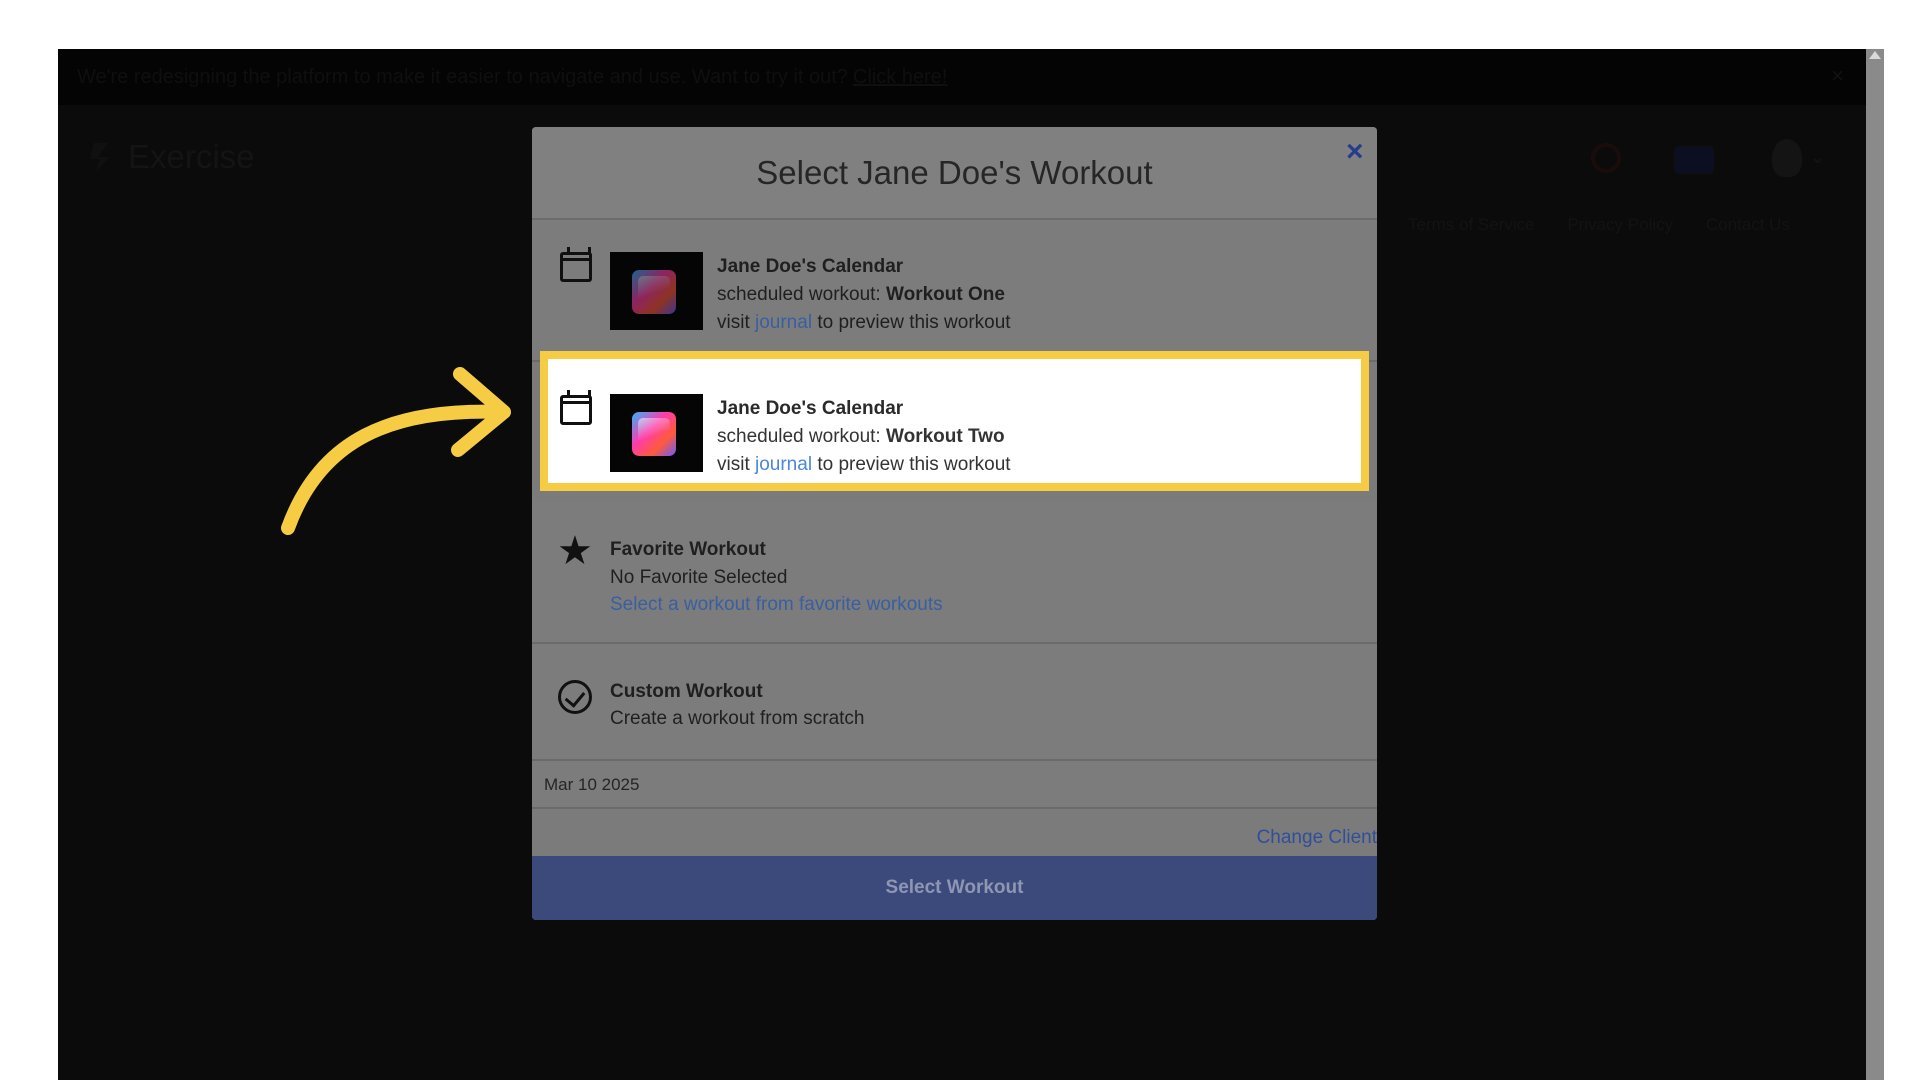  I want to click on option-title: Favorite Workout, so click(688, 549).